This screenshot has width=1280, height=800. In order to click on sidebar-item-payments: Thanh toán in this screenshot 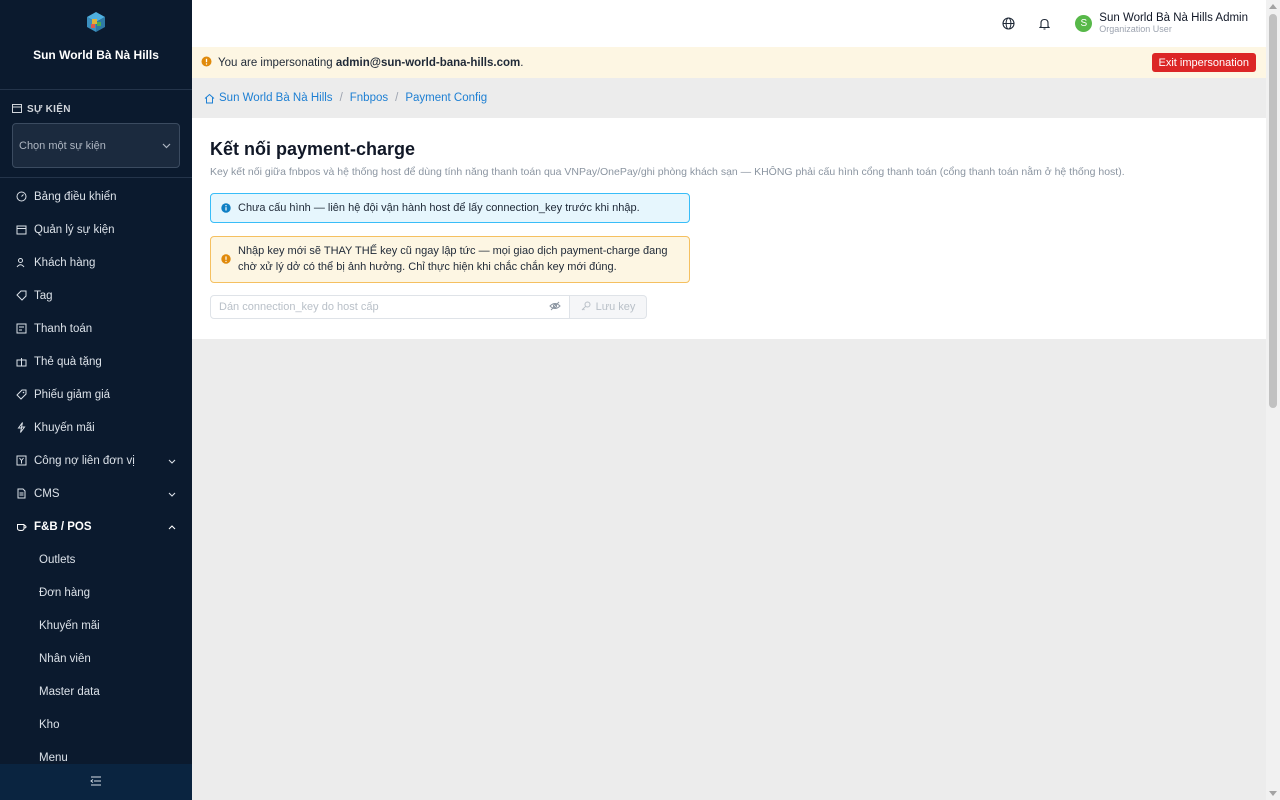, I will do `click(96, 328)`.